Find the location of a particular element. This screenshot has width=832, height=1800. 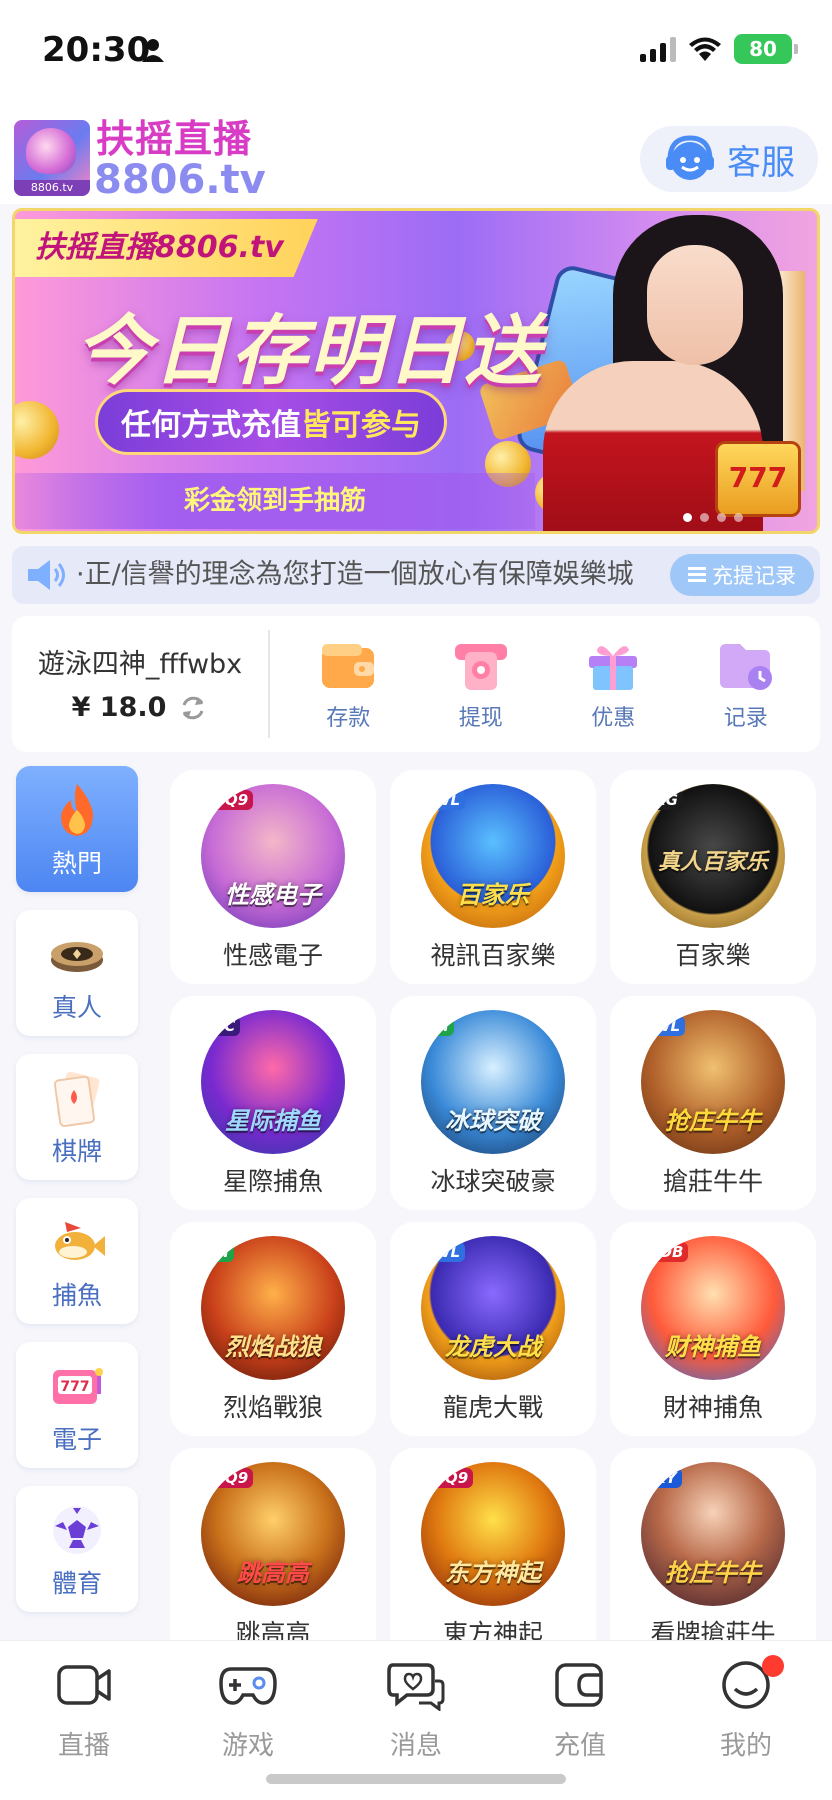

nav-games: 游戏 is located at coordinates (248, 1710).